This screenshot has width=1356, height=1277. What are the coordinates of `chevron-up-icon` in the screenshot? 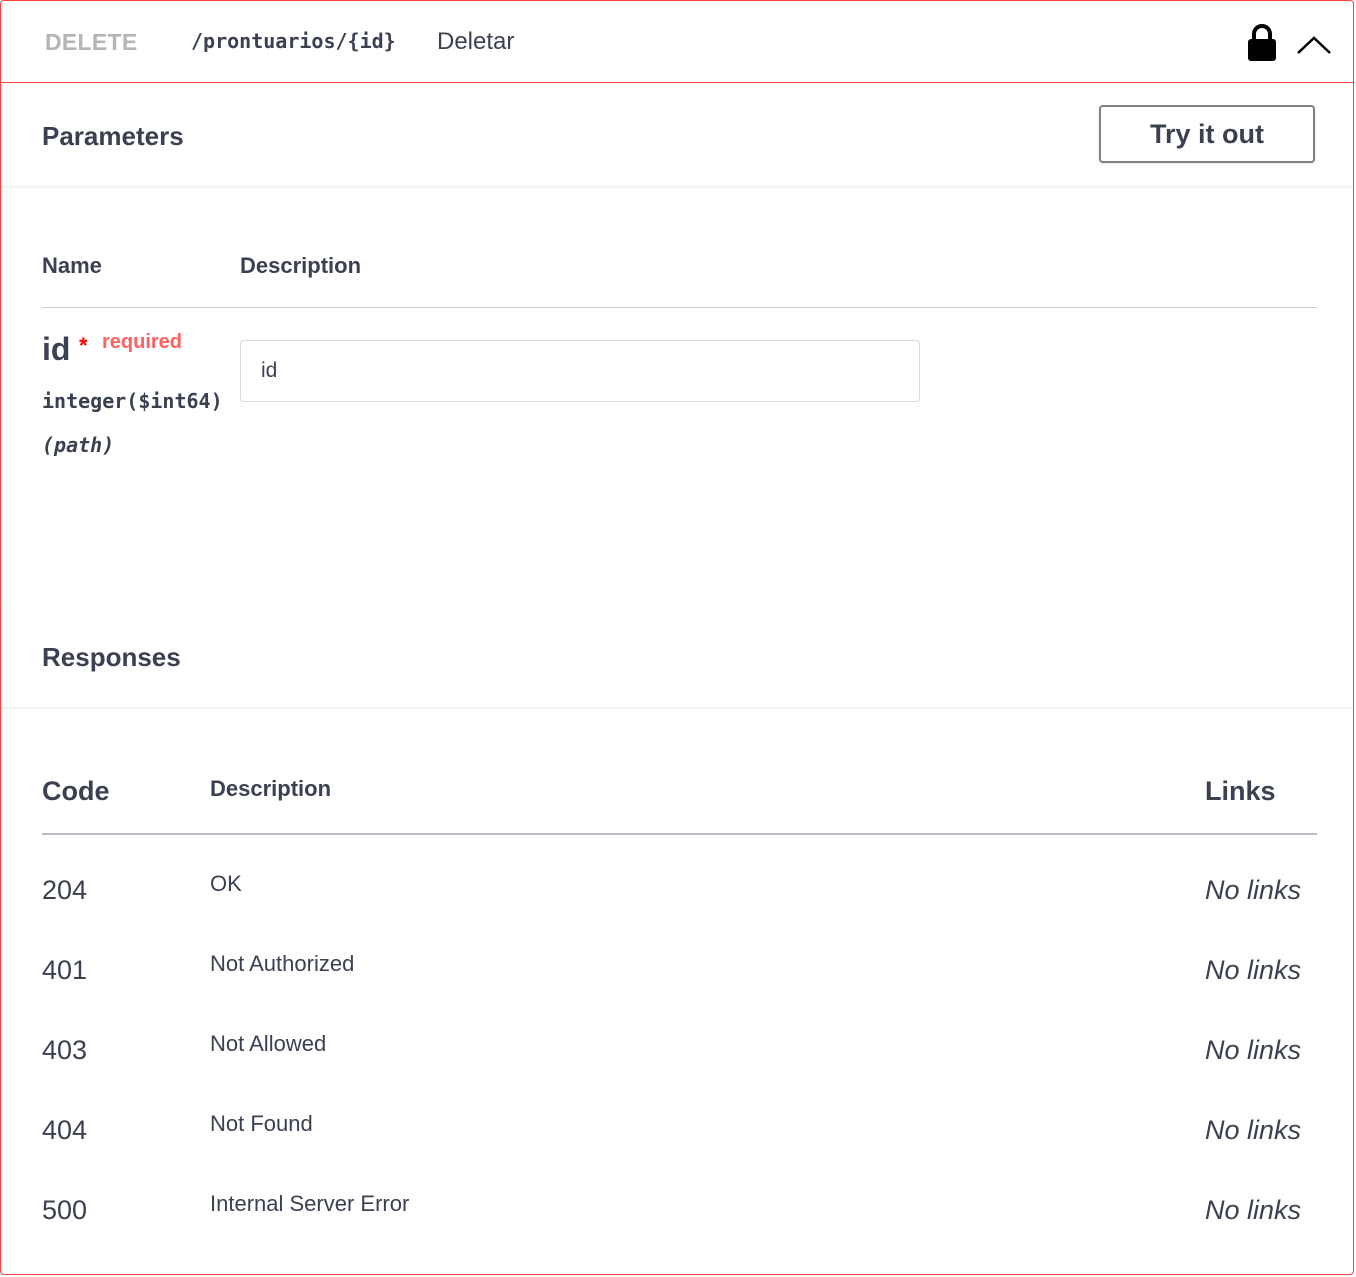 It's located at (1314, 44).